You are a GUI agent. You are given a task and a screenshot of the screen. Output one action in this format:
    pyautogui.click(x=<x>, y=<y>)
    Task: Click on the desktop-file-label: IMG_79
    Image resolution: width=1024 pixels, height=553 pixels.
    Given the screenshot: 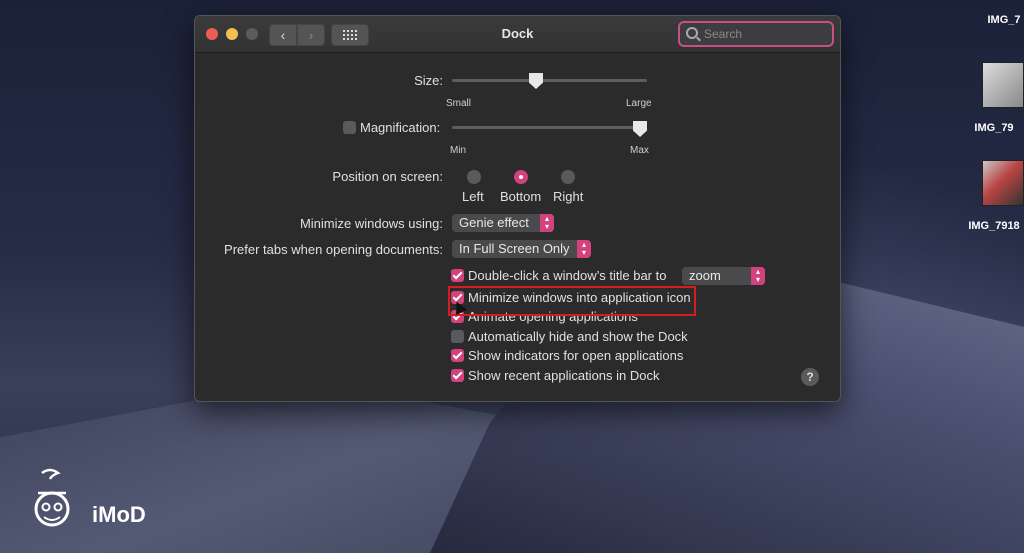 What is the action you would take?
    pyautogui.click(x=994, y=128)
    